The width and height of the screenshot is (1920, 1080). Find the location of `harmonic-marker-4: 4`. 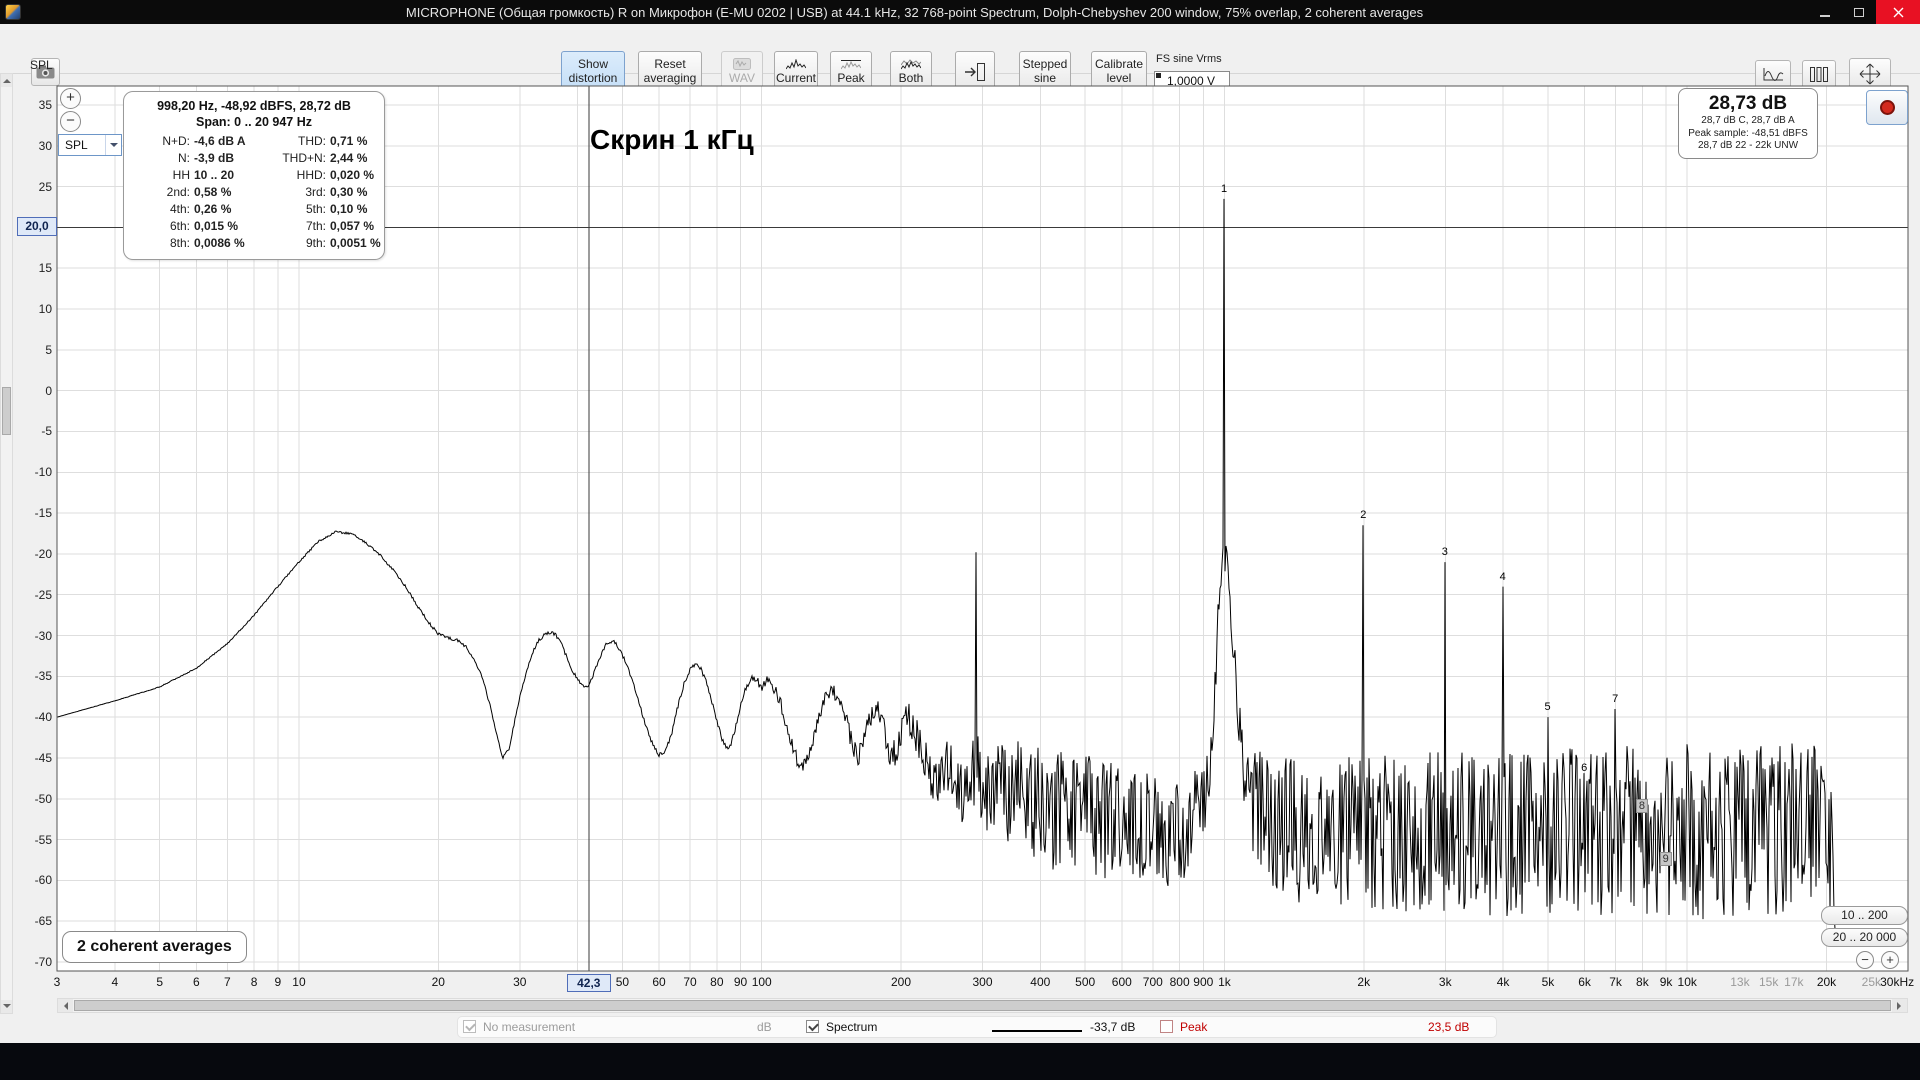

harmonic-marker-4: 4 is located at coordinates (1502, 576).